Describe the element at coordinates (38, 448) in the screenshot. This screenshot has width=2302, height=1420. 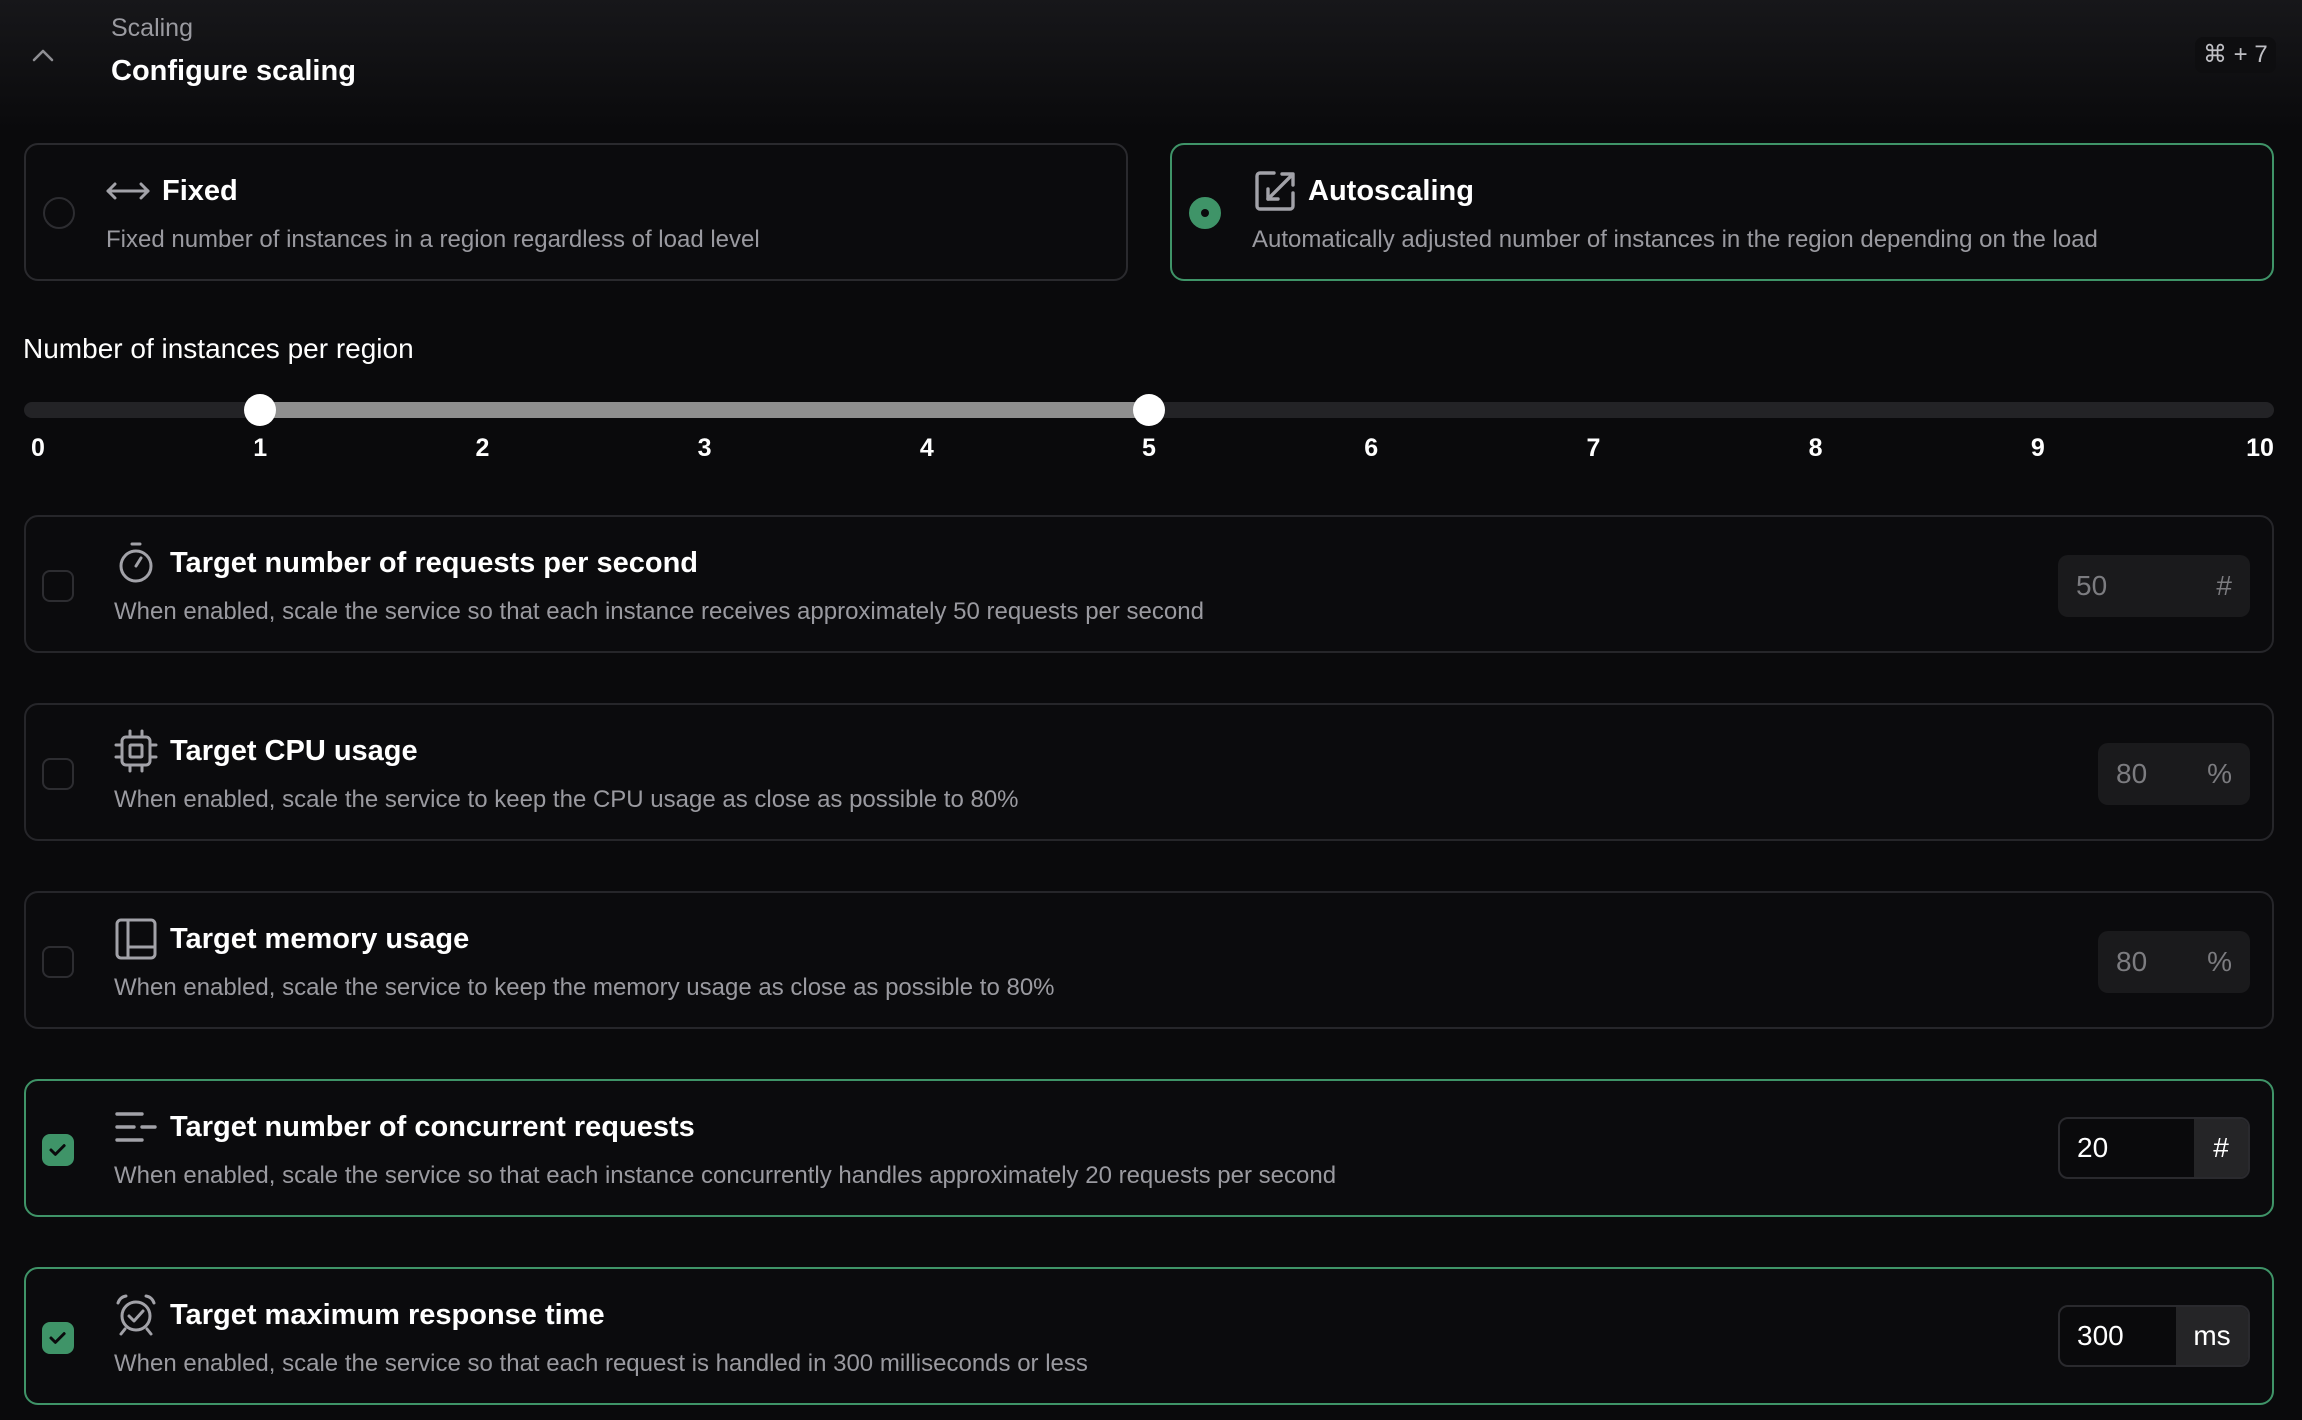
I see `slider-tick-label: 0` at that location.